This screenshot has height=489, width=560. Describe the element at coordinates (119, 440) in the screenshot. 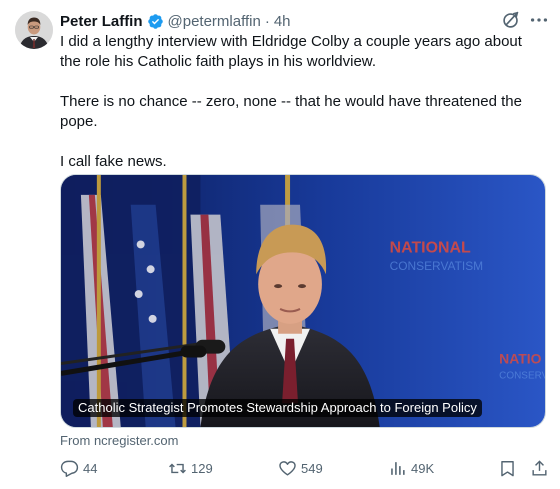

I see `card-source: From ncregister.com` at that location.